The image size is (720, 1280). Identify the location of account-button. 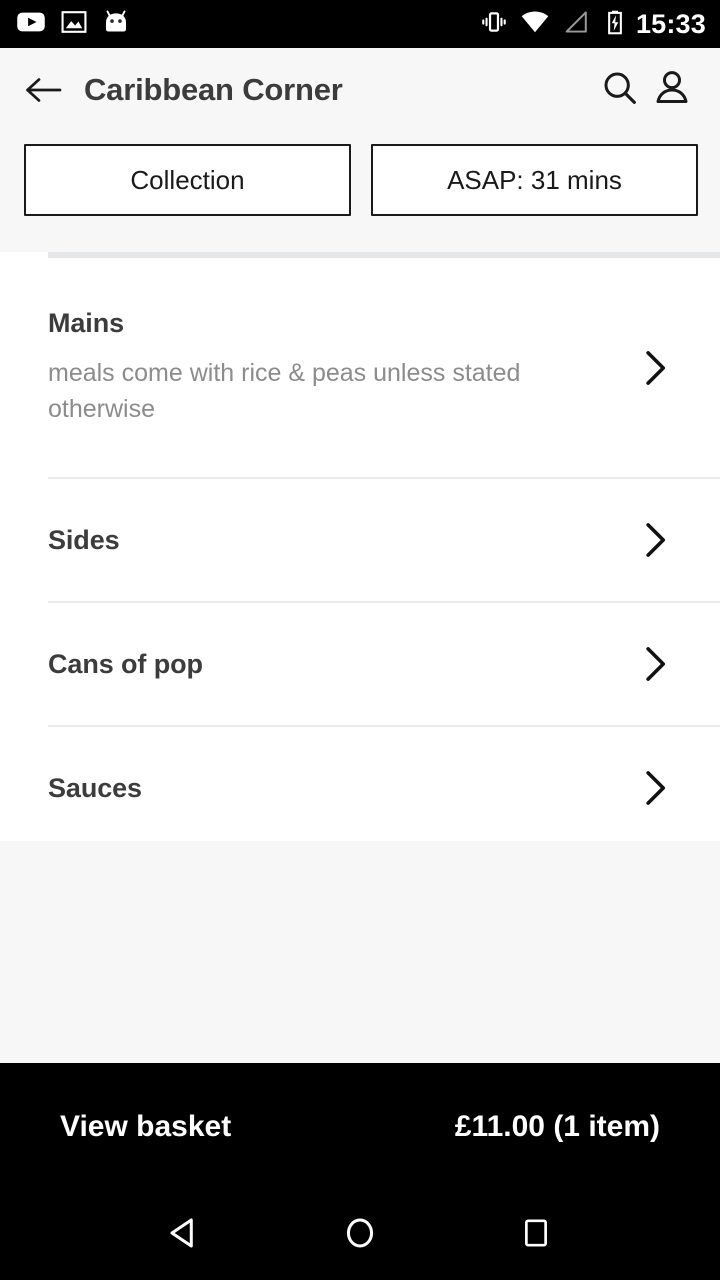
(672, 90).